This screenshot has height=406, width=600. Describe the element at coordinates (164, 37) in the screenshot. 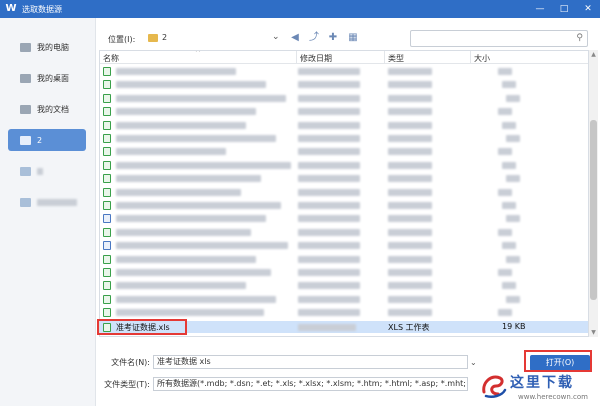

I see `location-value: 2` at that location.